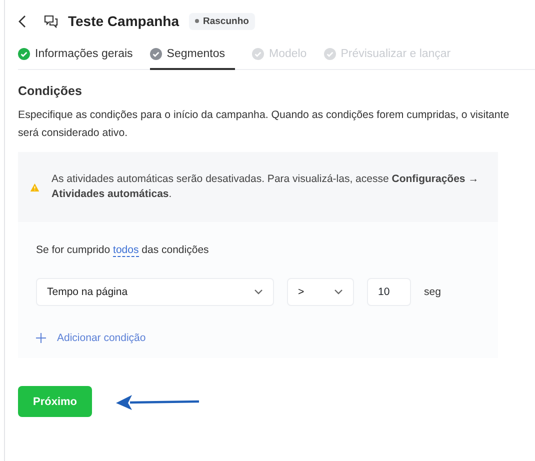  Describe the element at coordinates (432, 292) in the screenshot. I see `unit-label: seg` at that location.